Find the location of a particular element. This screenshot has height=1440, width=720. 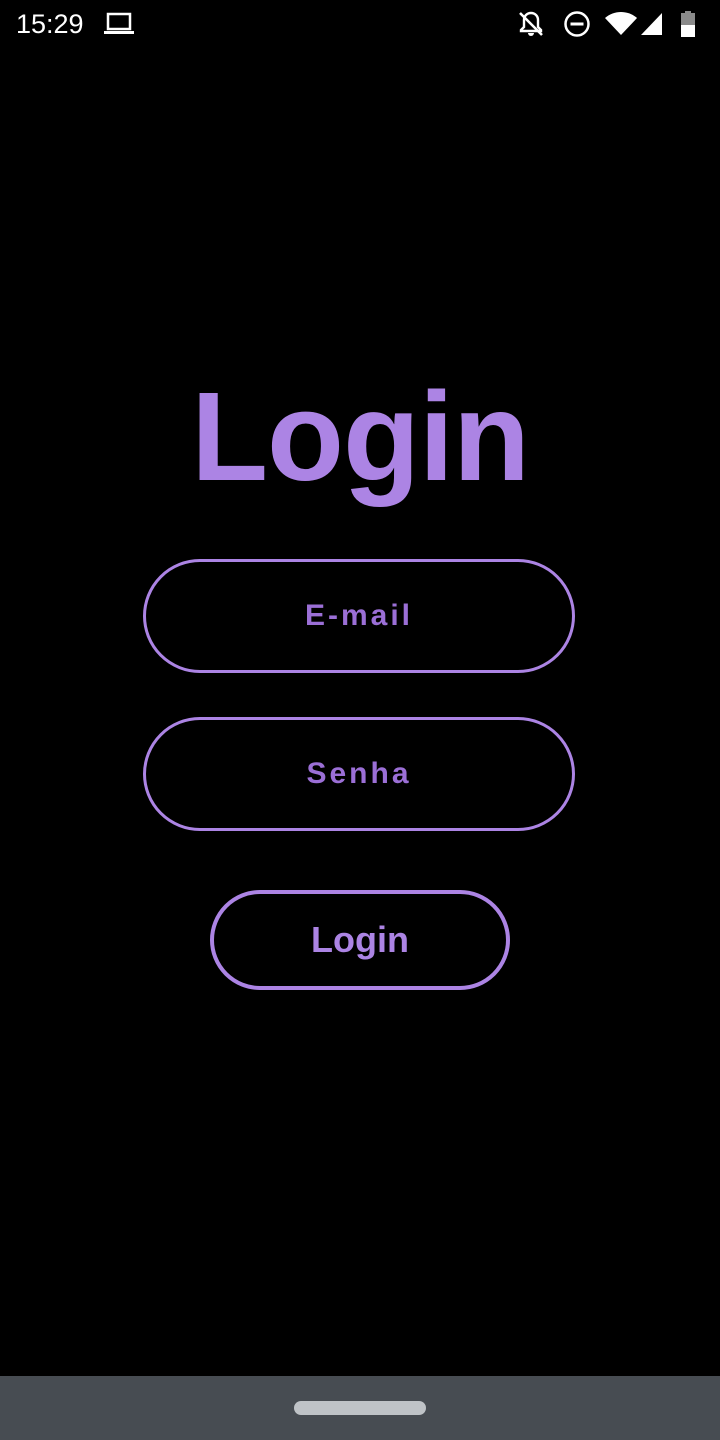

password-field-container is located at coordinates (359, 774).